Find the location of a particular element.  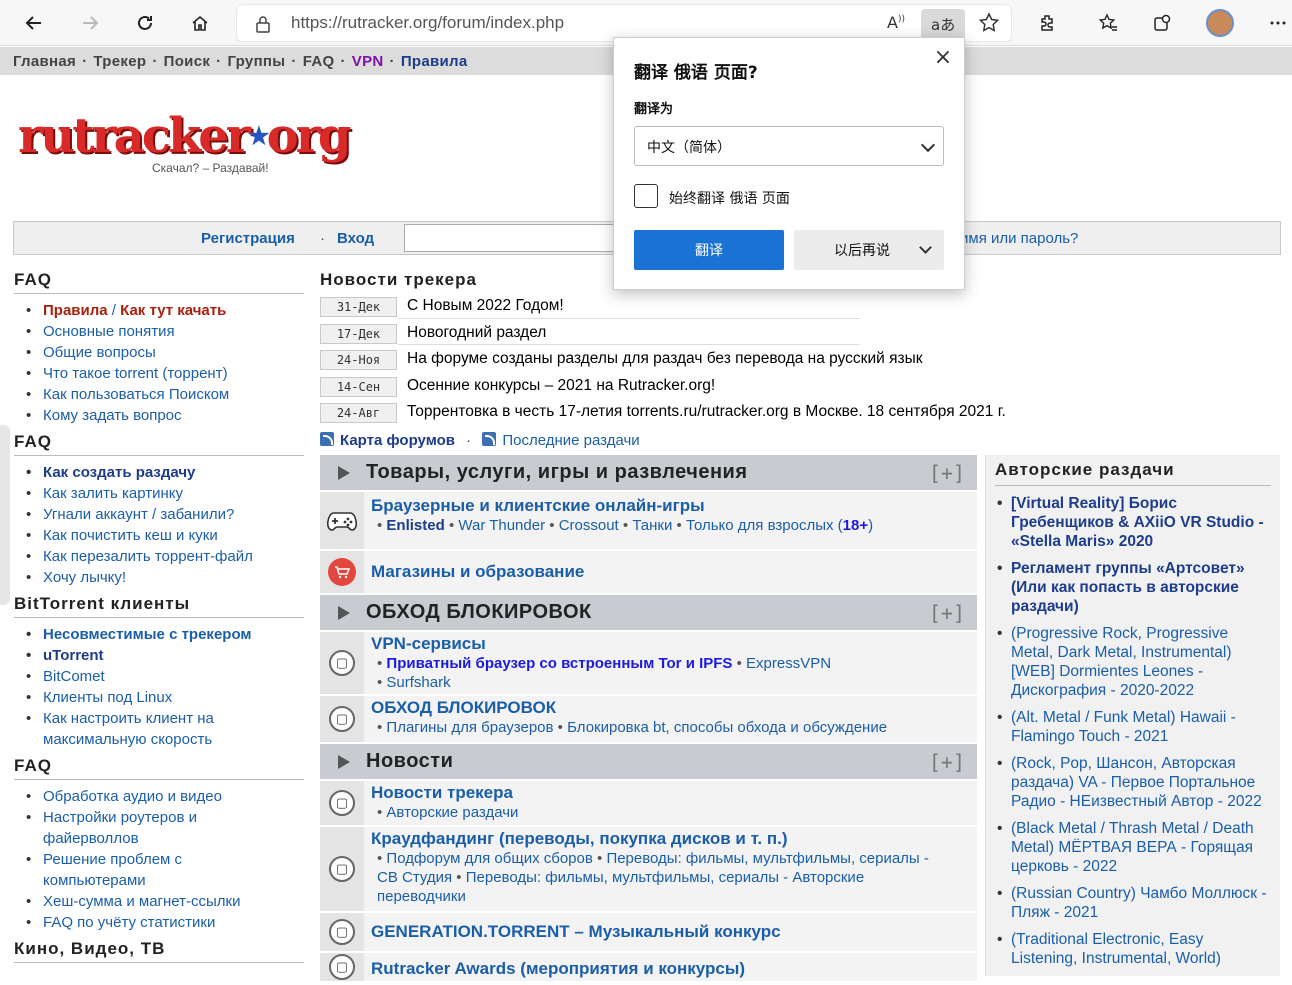

how-to-download-link: Как тут качать is located at coordinates (173, 310).